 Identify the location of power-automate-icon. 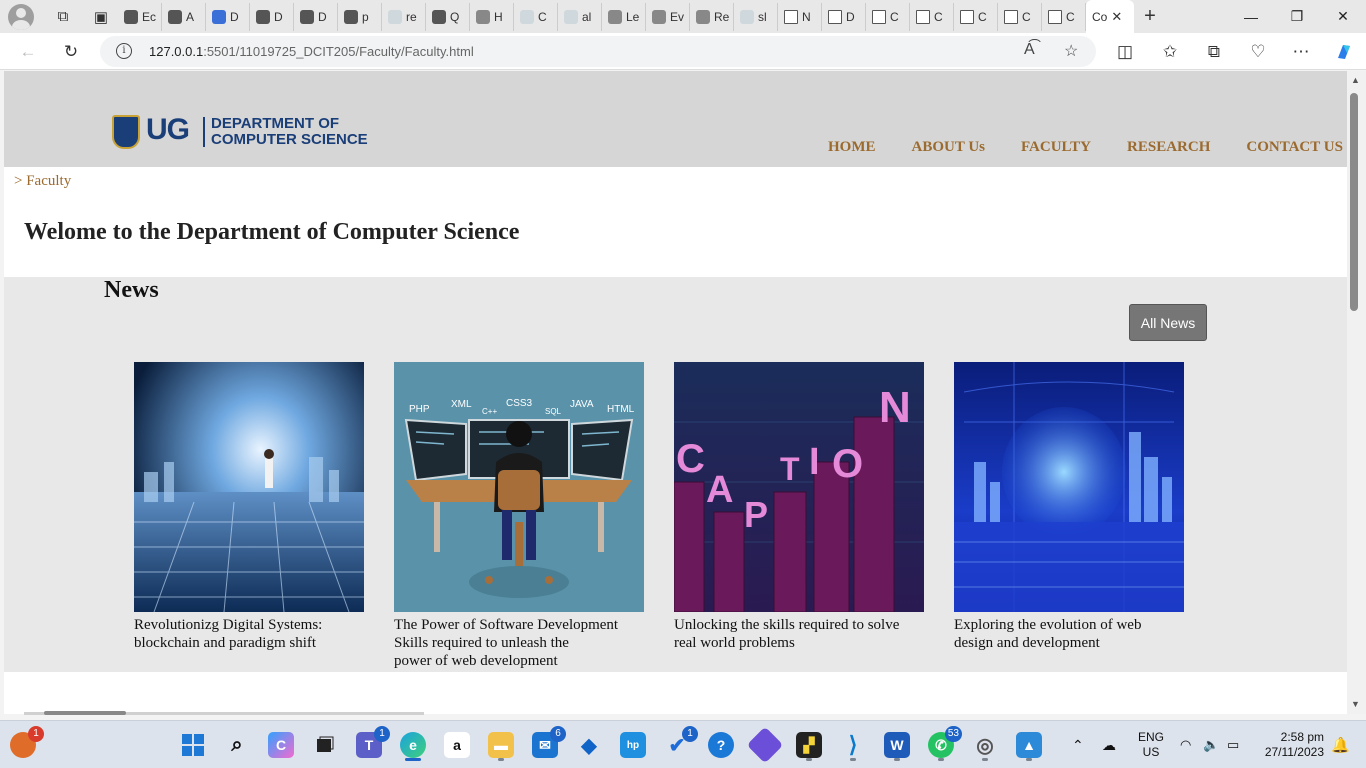
(765, 745).